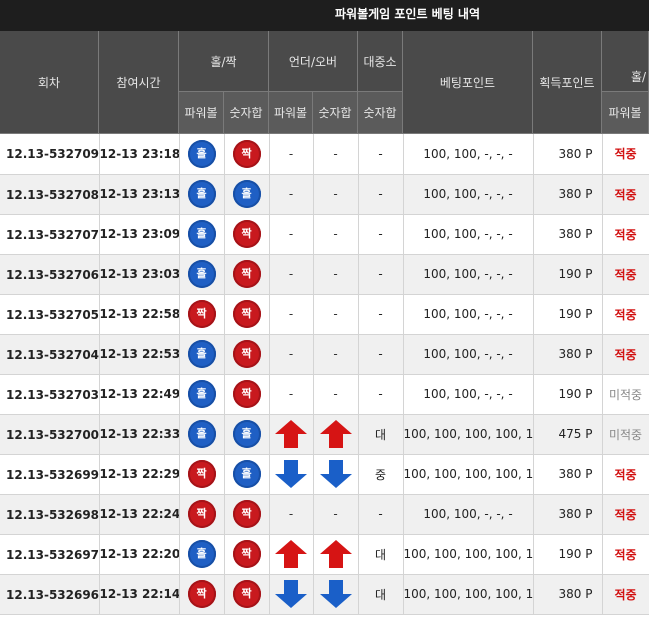 This screenshot has width=649, height=625. What do you see at coordinates (139, 194) in the screenshot?
I see `time-cell: 12-13 23:13` at bounding box center [139, 194].